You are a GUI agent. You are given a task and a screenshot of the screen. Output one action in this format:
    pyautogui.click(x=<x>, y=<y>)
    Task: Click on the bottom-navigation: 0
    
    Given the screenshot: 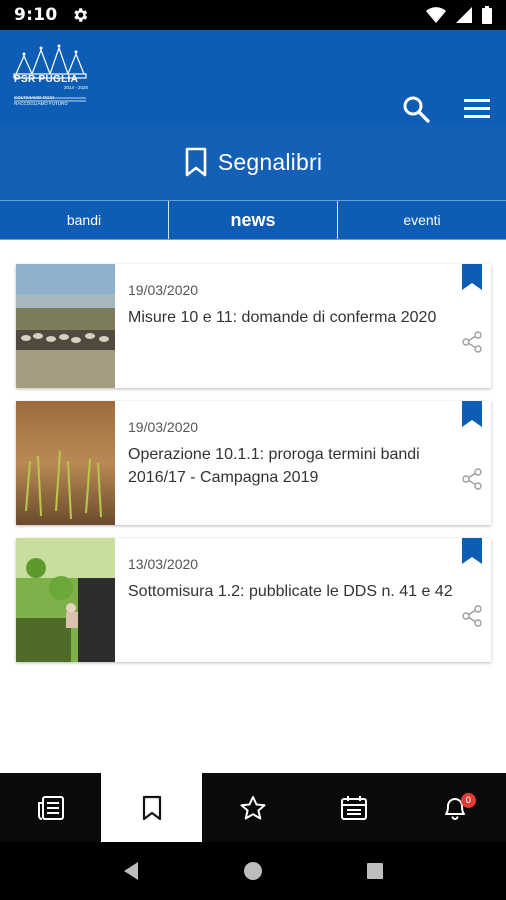 What is the action you would take?
    pyautogui.click(x=253, y=807)
    